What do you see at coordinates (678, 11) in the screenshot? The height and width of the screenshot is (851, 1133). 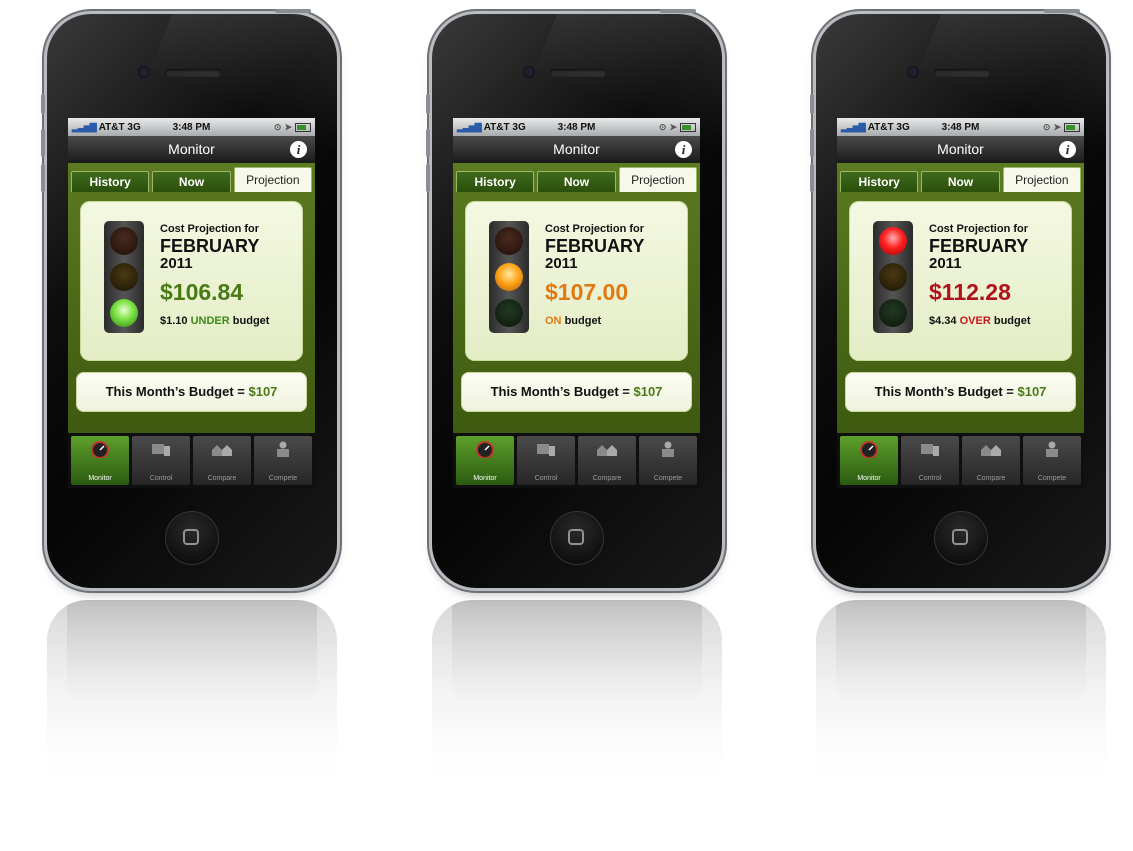 I see `power-button` at bounding box center [678, 11].